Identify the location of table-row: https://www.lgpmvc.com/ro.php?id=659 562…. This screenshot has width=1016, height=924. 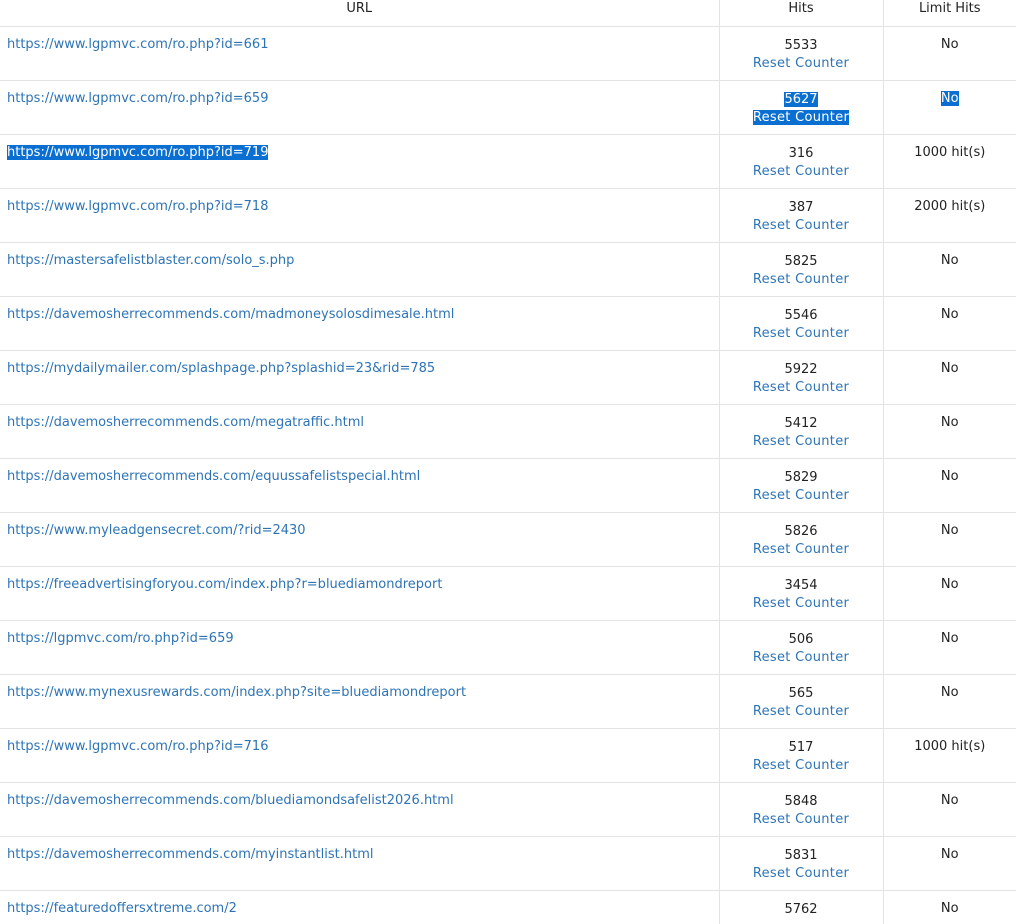
(508, 107).